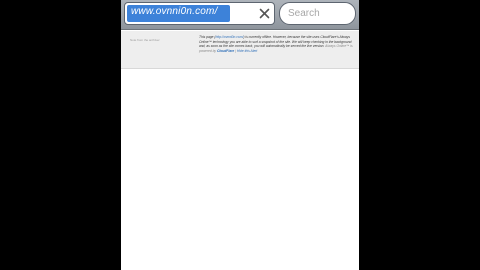  I want to click on cloudflare-link: CloudFlare, so click(225, 51).